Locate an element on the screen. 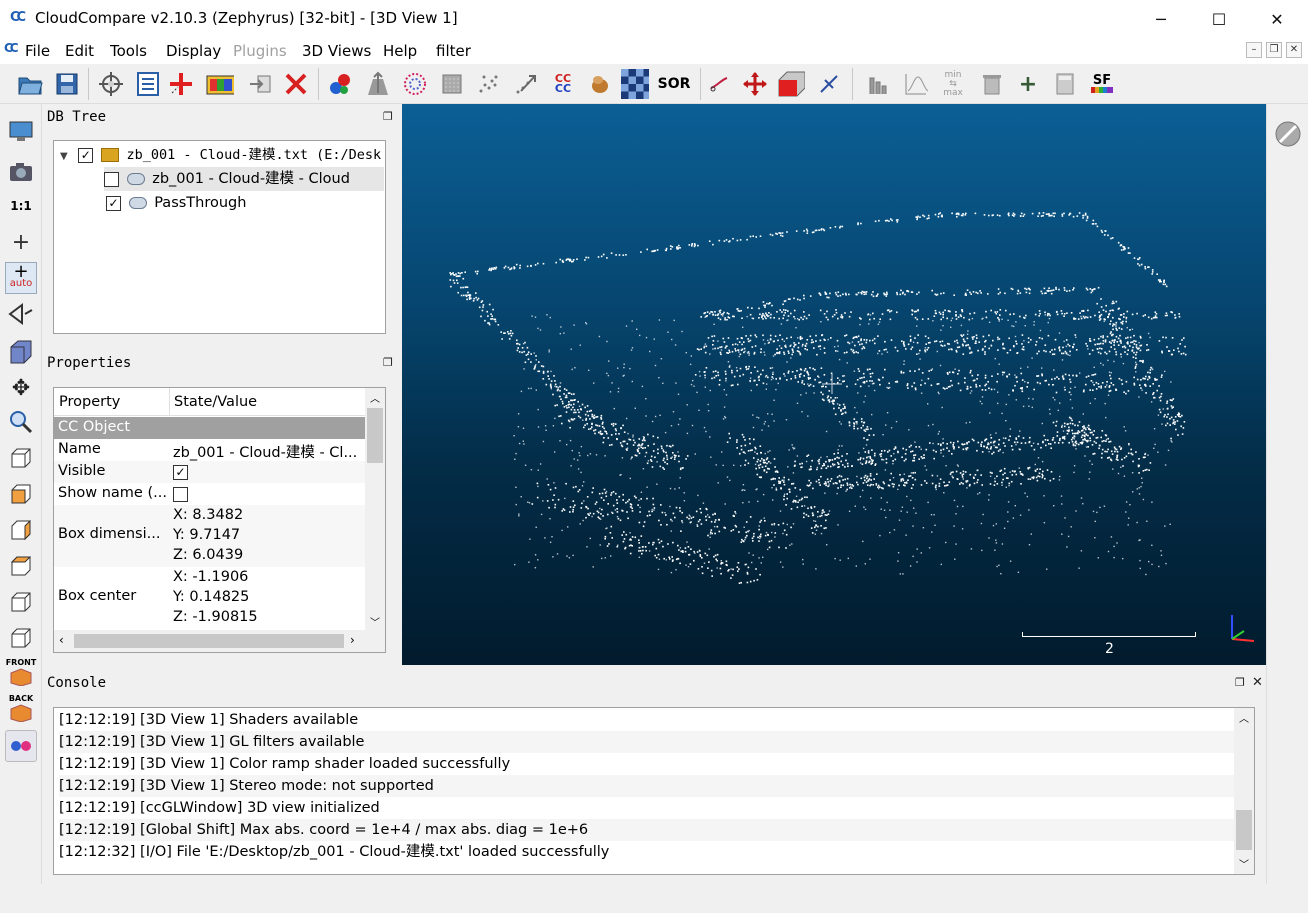 This screenshot has width=1308, height=913. crosshair-icon: + is located at coordinates (21, 242).